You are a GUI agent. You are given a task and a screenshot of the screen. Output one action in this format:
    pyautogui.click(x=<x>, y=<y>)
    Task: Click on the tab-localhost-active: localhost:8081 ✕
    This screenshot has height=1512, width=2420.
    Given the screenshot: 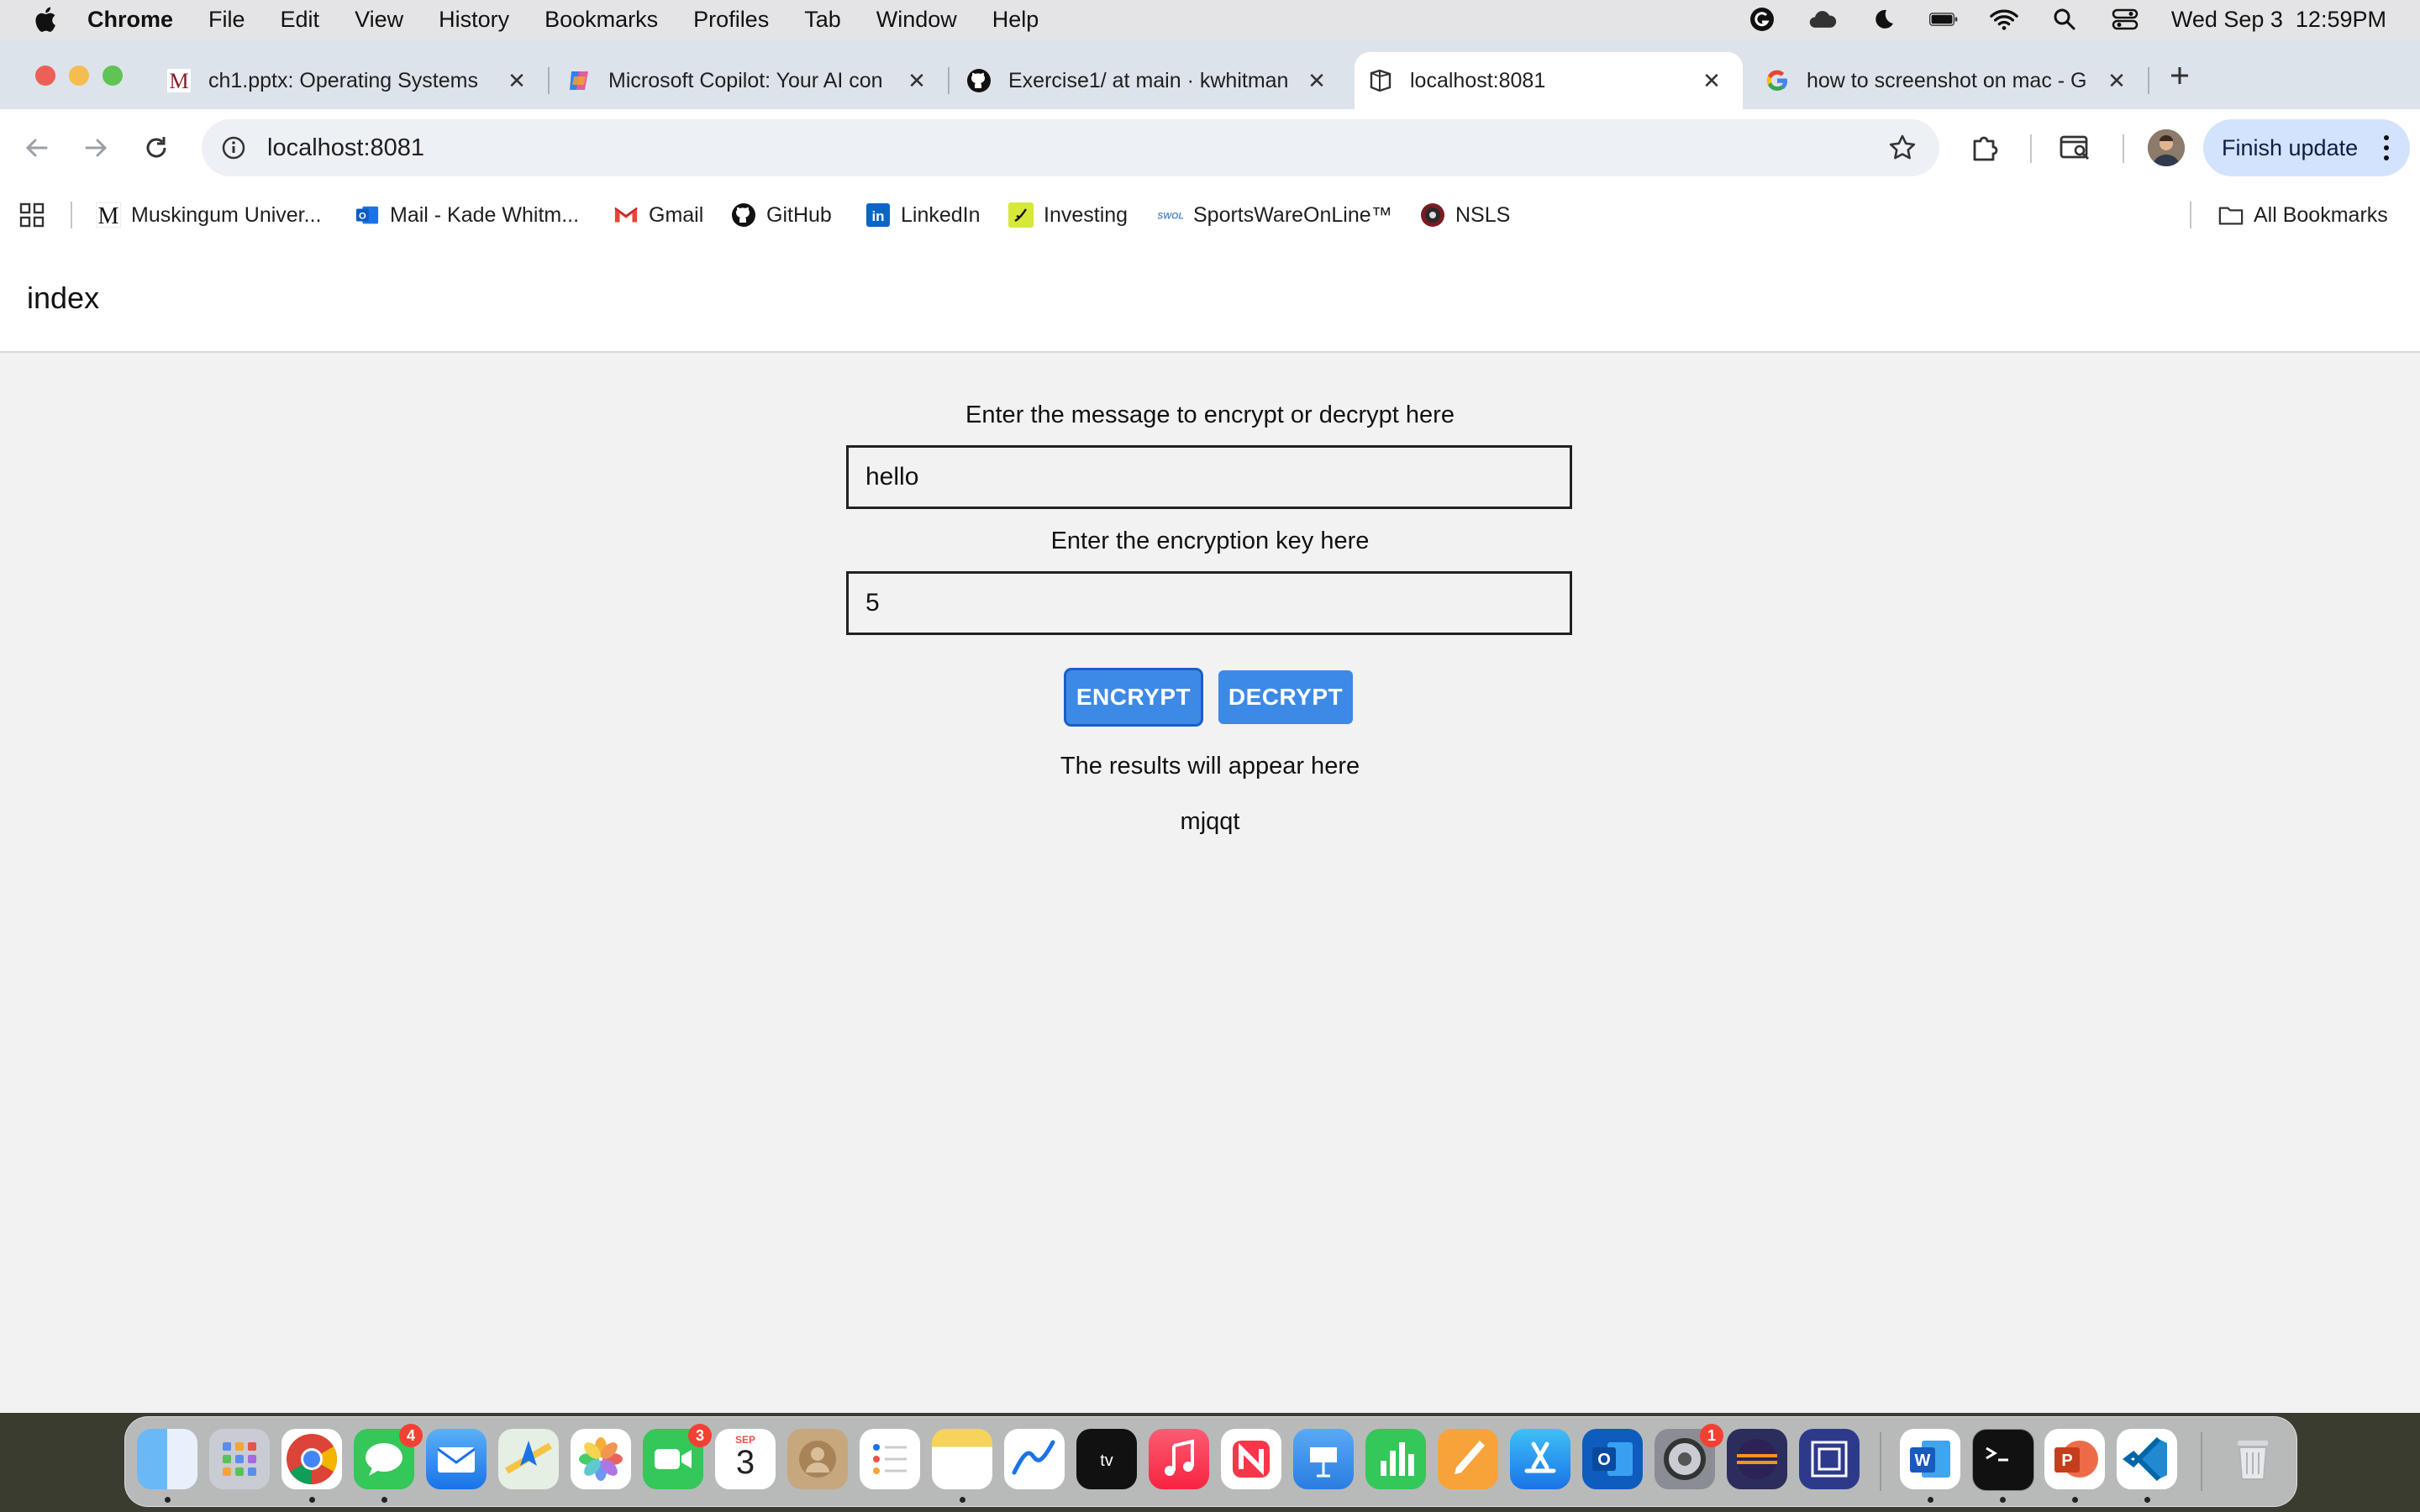 What is the action you would take?
    pyautogui.click(x=1549, y=80)
    